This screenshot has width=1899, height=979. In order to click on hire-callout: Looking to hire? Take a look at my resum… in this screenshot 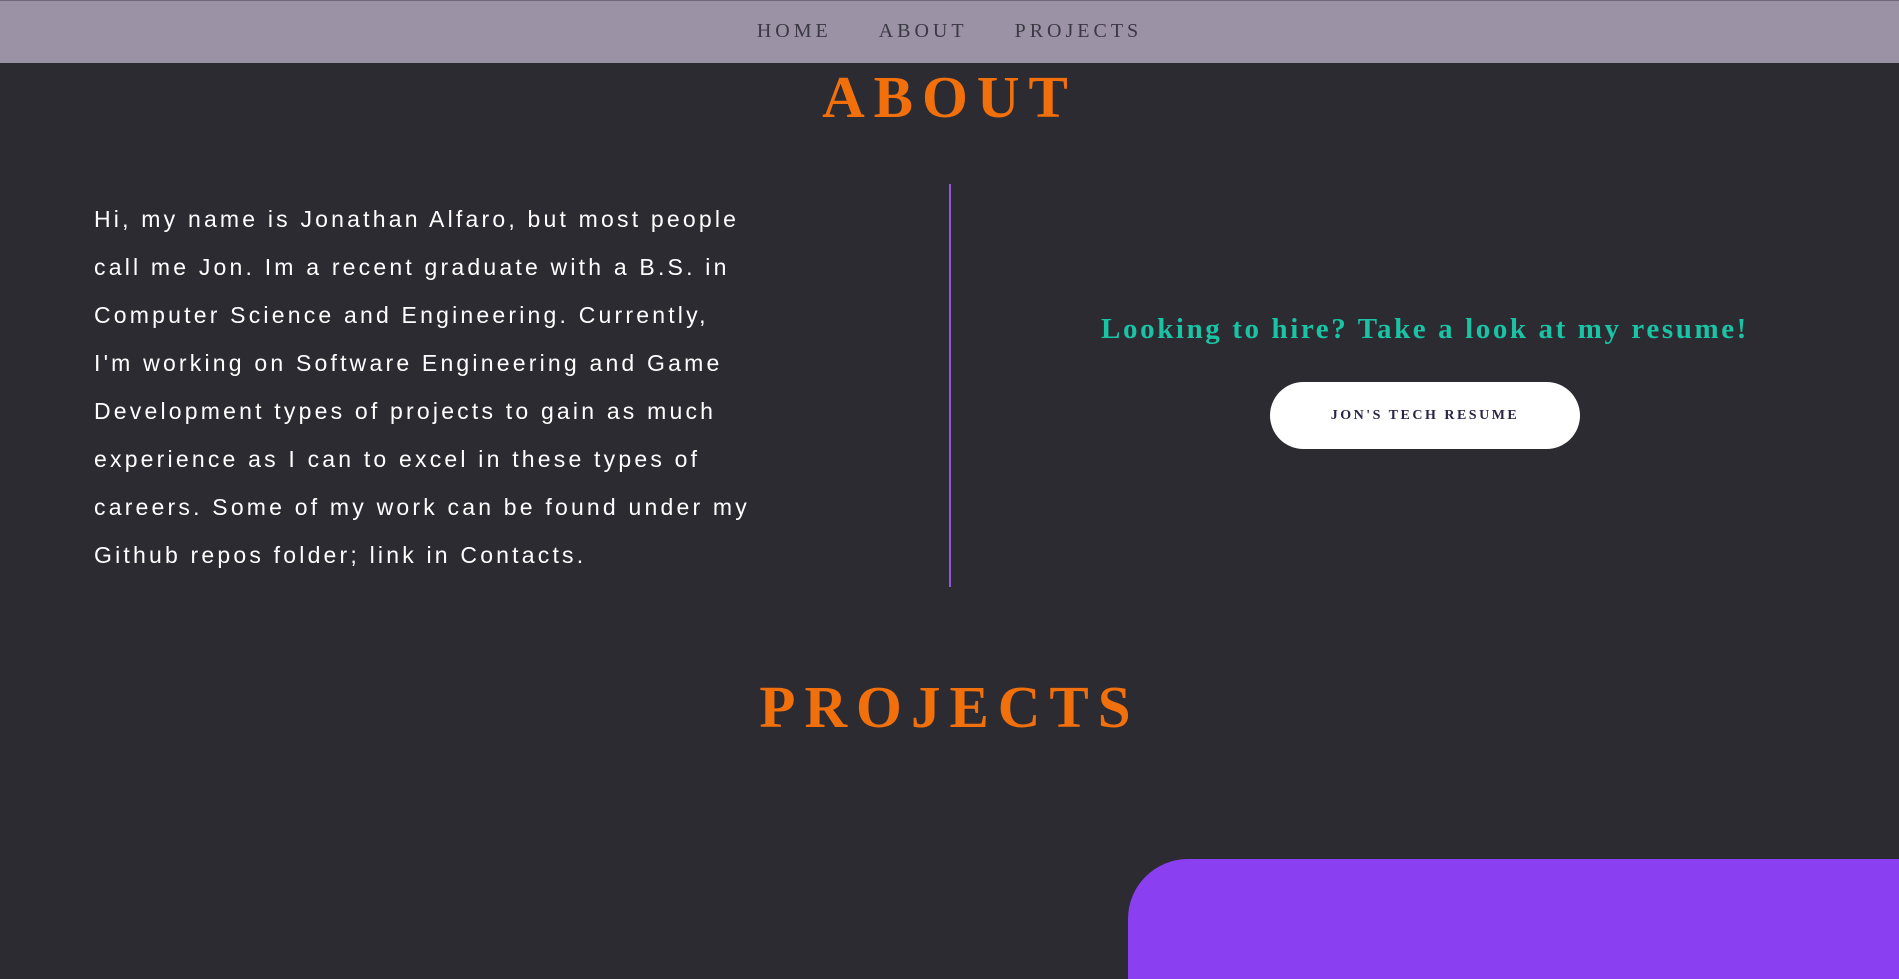, I will do `click(1425, 329)`.